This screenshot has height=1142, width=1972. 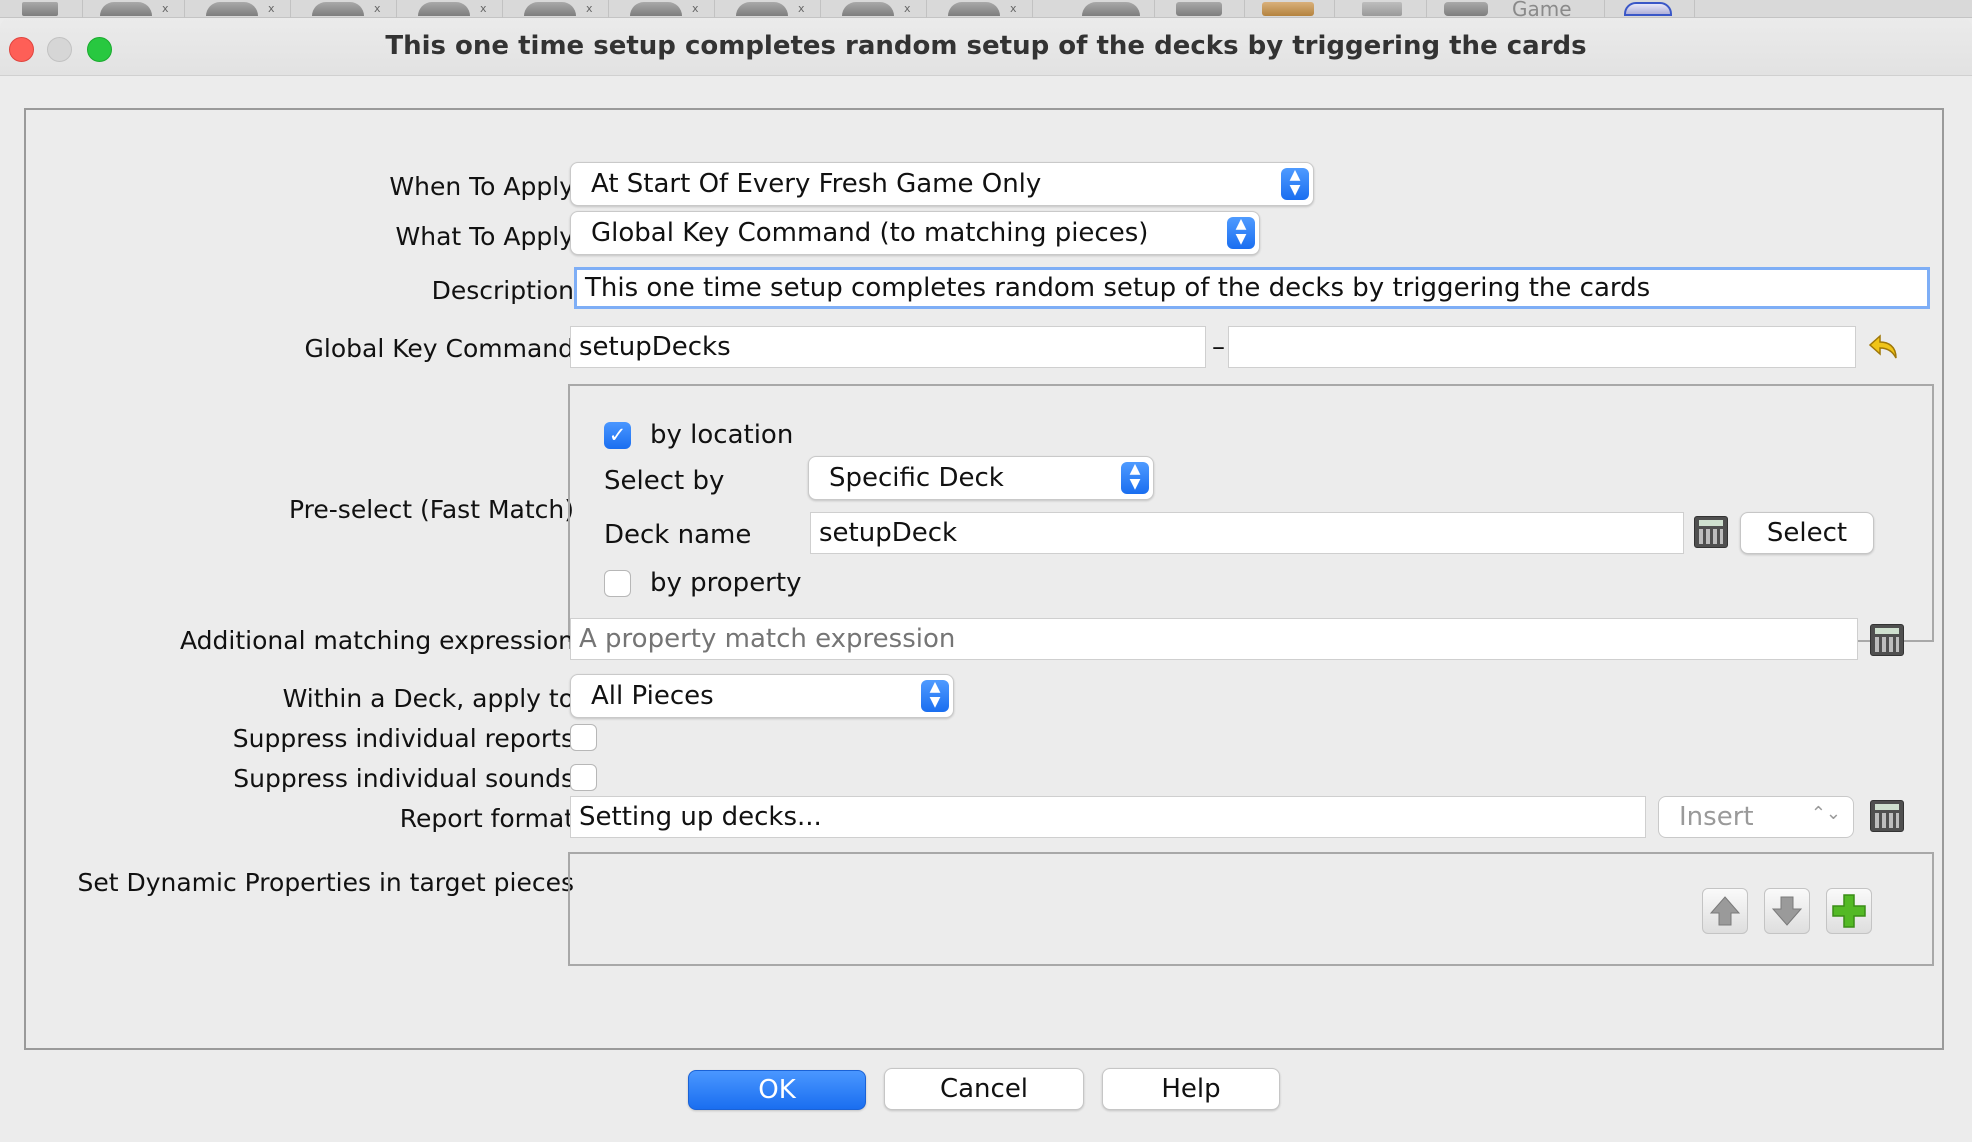 I want to click on when-to-apply-value: At Start Of Every Fresh Game Only, so click(x=816, y=184).